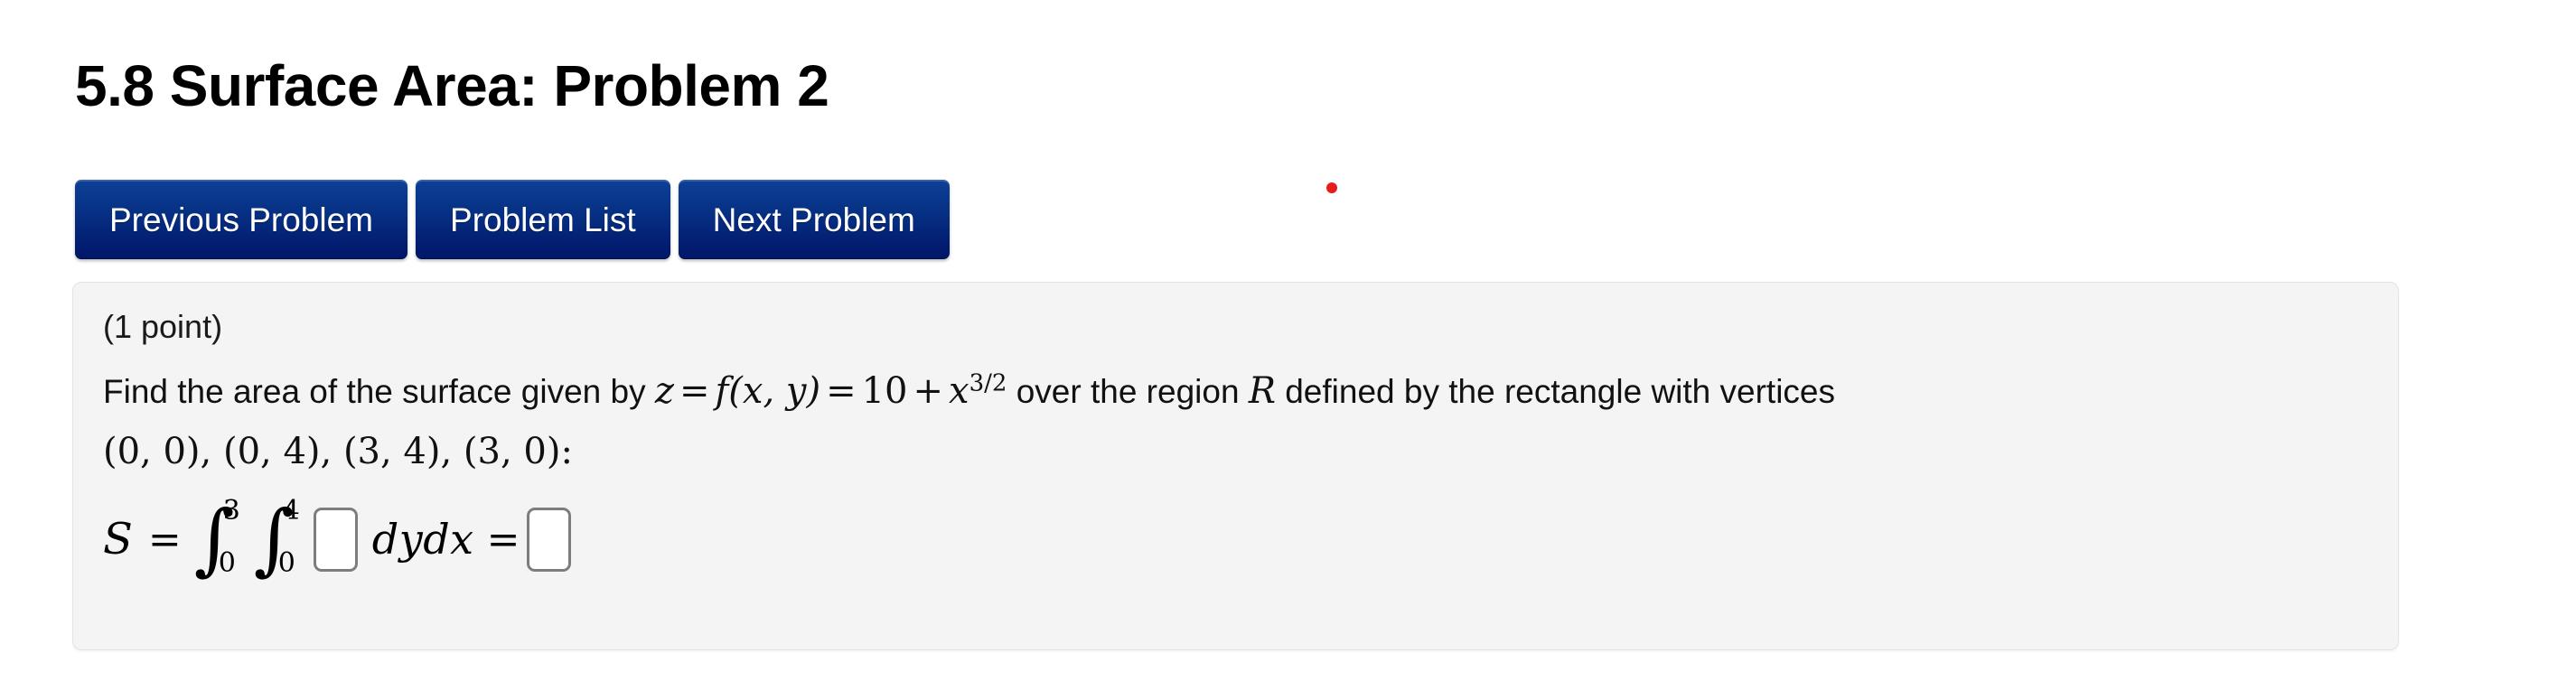 This screenshot has height=690, width=2576. What do you see at coordinates (1331, 187) in the screenshot?
I see `cursor-dot` at bounding box center [1331, 187].